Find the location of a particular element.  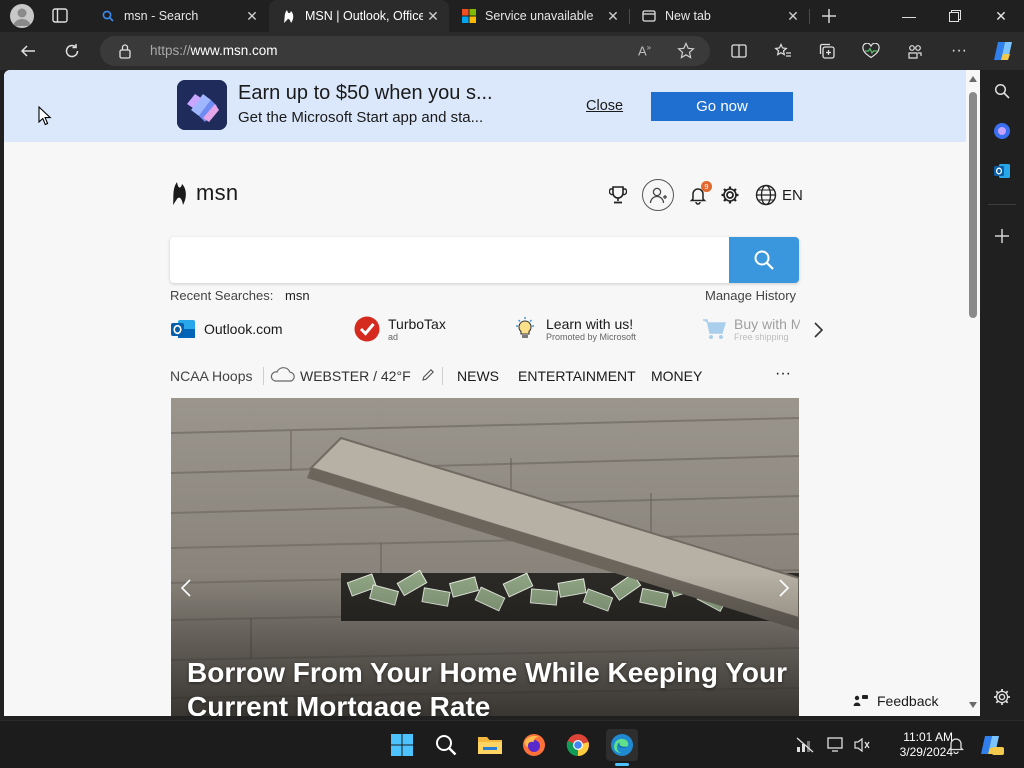

quick-link-learn: Learn with us! Promoted by Microsoft is located at coordinates (574, 329).